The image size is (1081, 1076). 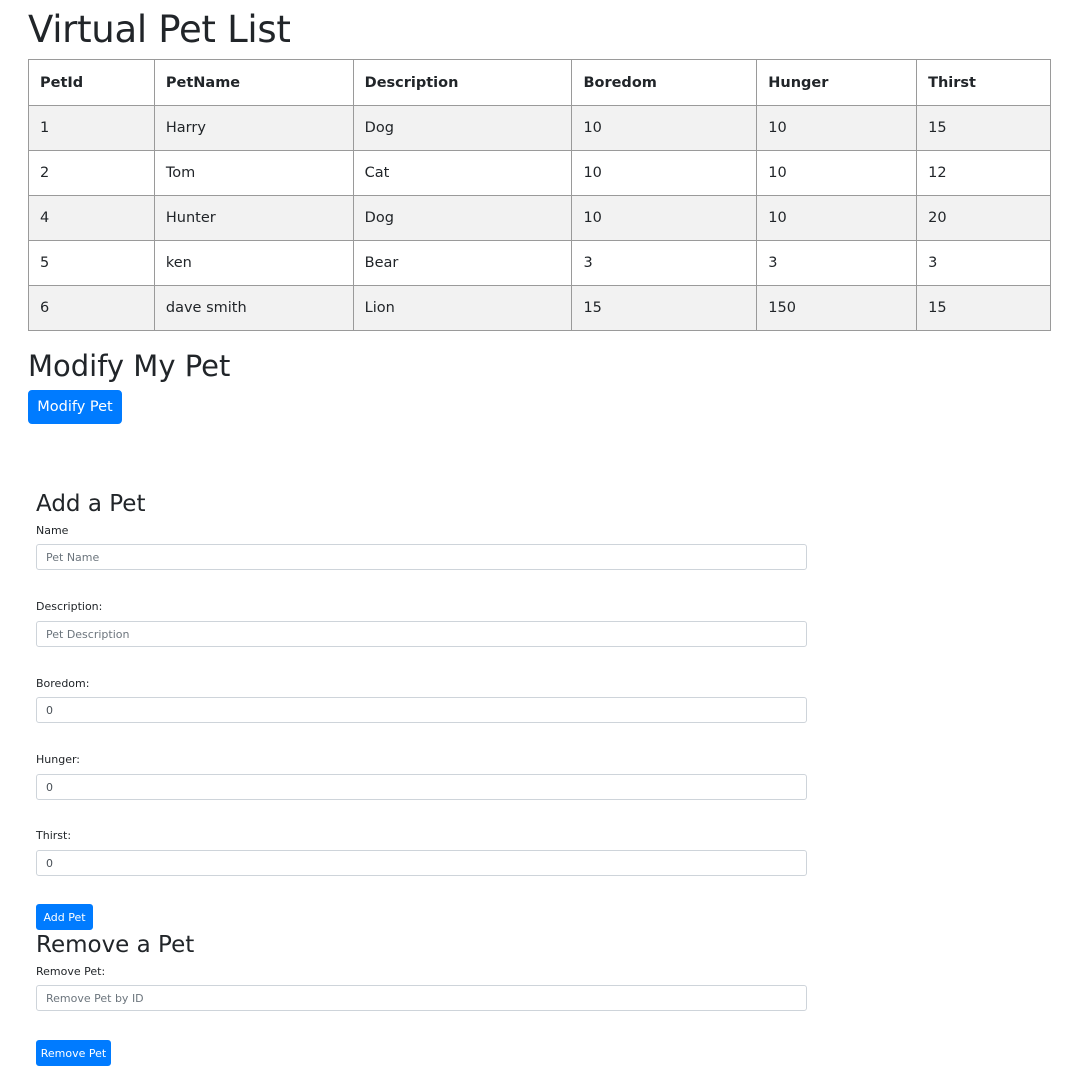 What do you see at coordinates (253, 218) in the screenshot?
I see `cell-petname: Hunter` at bounding box center [253, 218].